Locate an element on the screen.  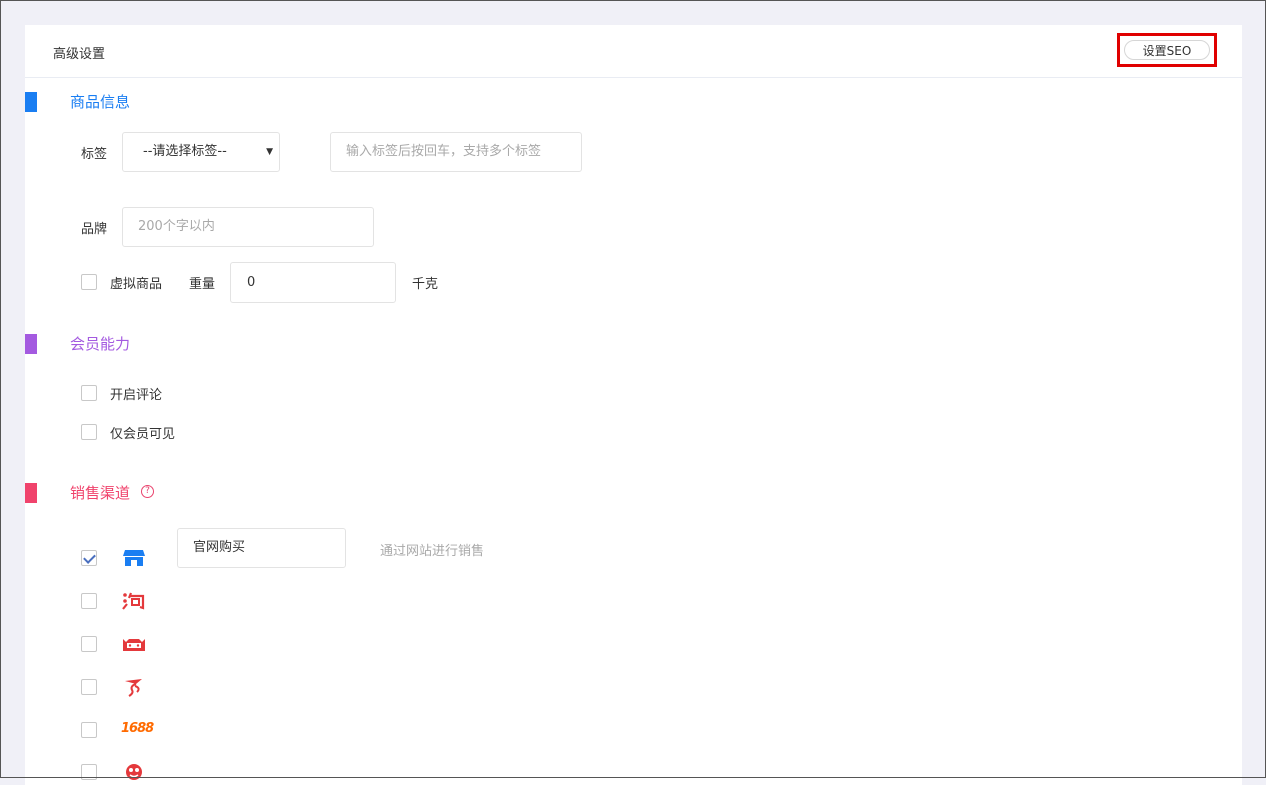
weight-unit: 千克 is located at coordinates (425, 284).